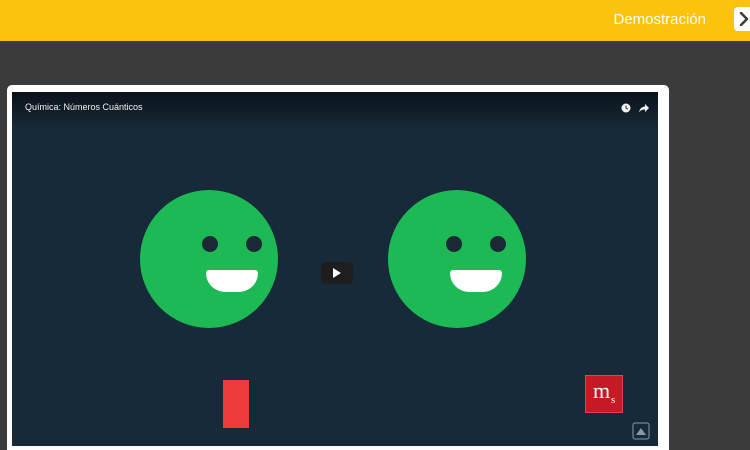  I want to click on next-button, so click(742, 19).